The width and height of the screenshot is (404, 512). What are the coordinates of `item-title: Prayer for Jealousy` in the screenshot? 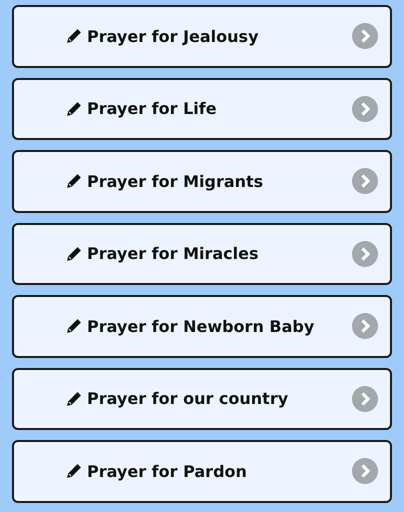 It's located at (173, 36).